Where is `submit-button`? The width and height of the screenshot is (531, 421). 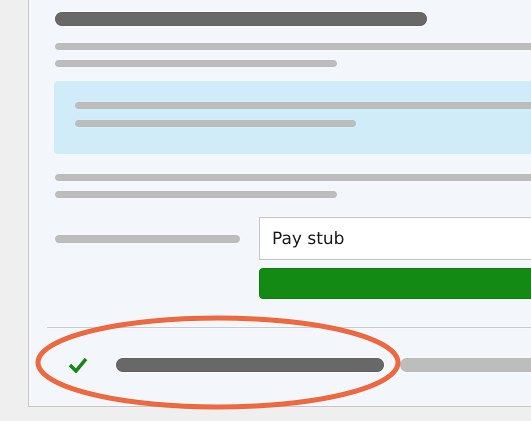
submit-button is located at coordinates (395, 283).